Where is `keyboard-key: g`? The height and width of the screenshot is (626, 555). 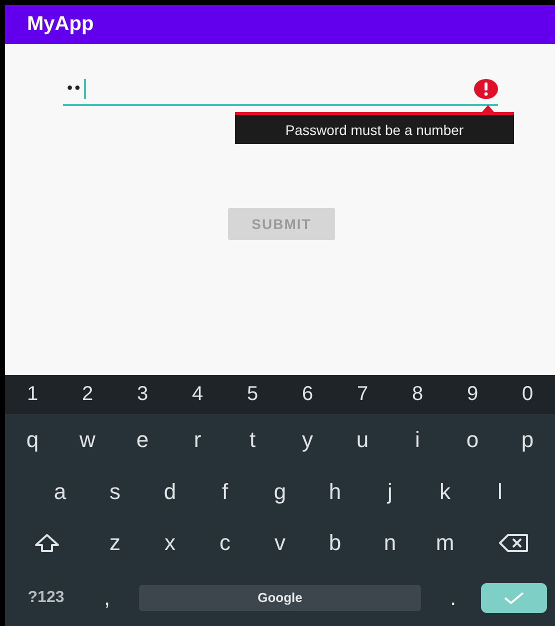
keyboard-key: g is located at coordinates (280, 492).